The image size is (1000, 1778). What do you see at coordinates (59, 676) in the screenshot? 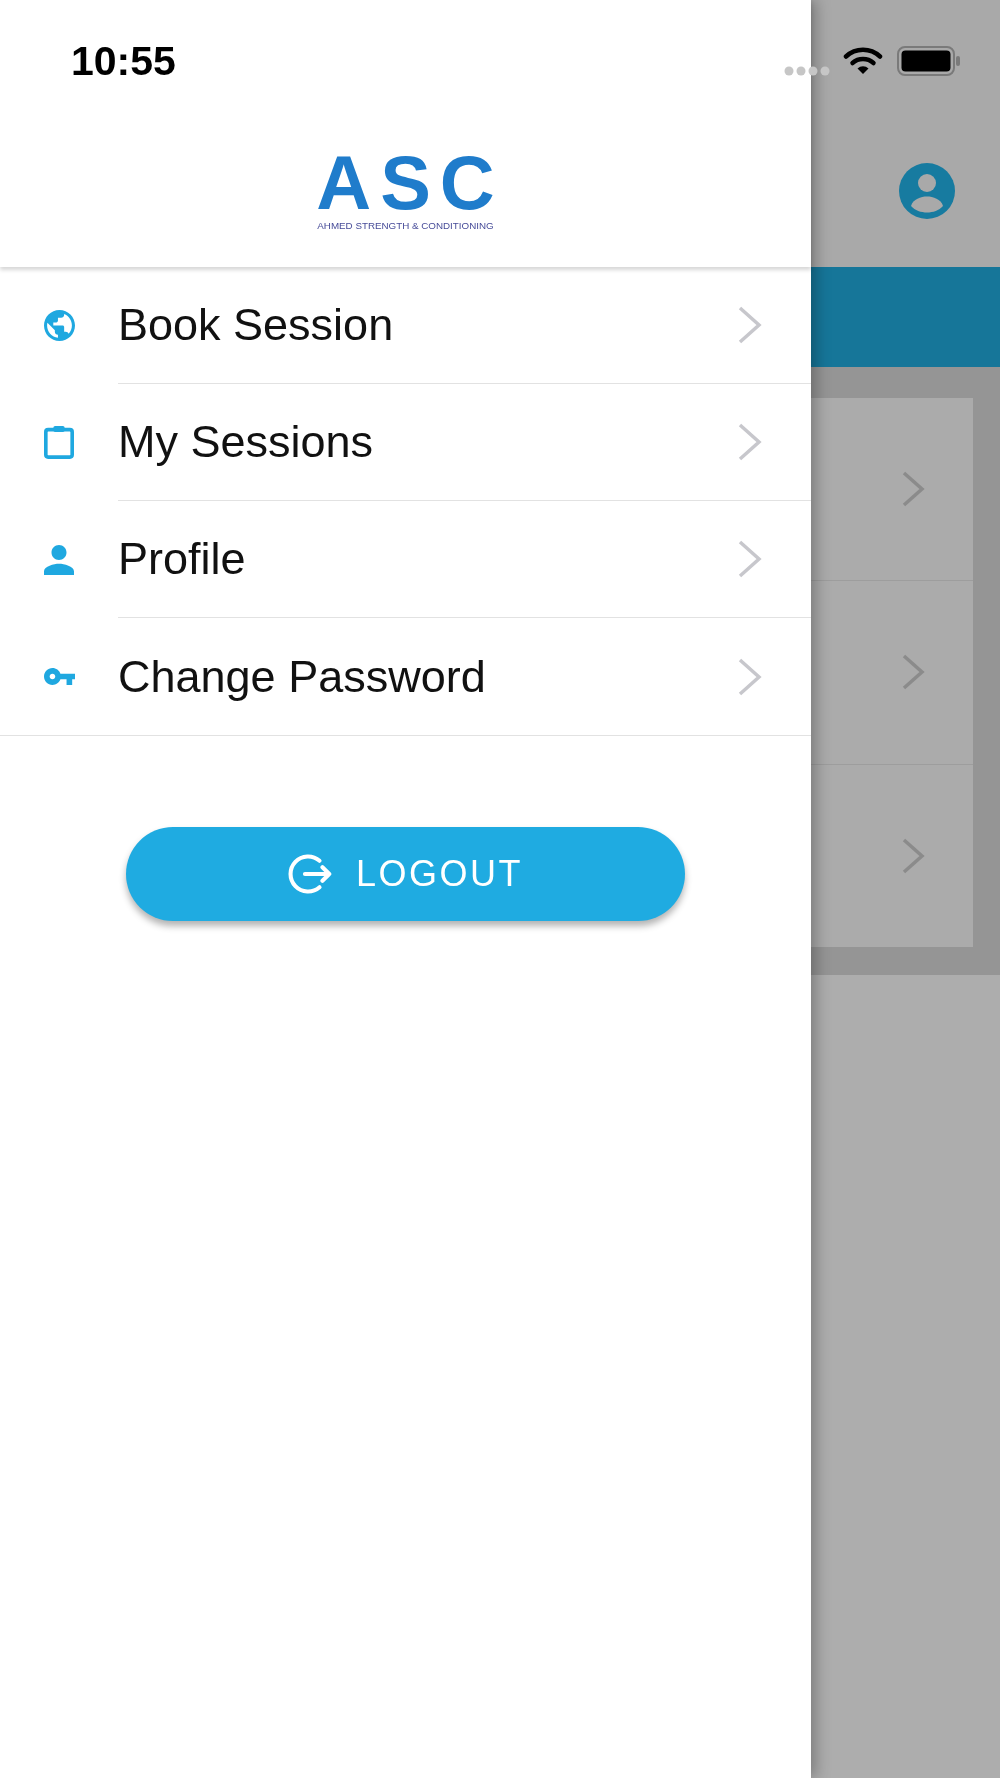
I see `key-icon` at bounding box center [59, 676].